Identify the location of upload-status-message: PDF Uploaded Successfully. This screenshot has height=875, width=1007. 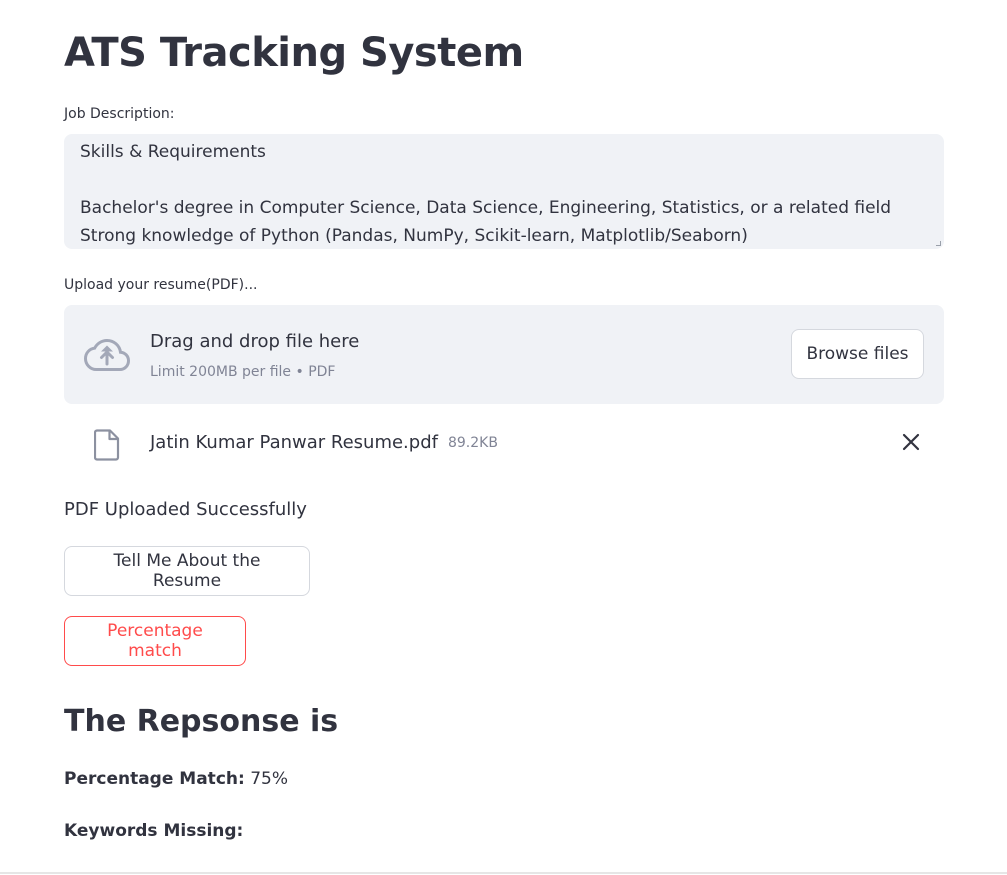
(185, 509).